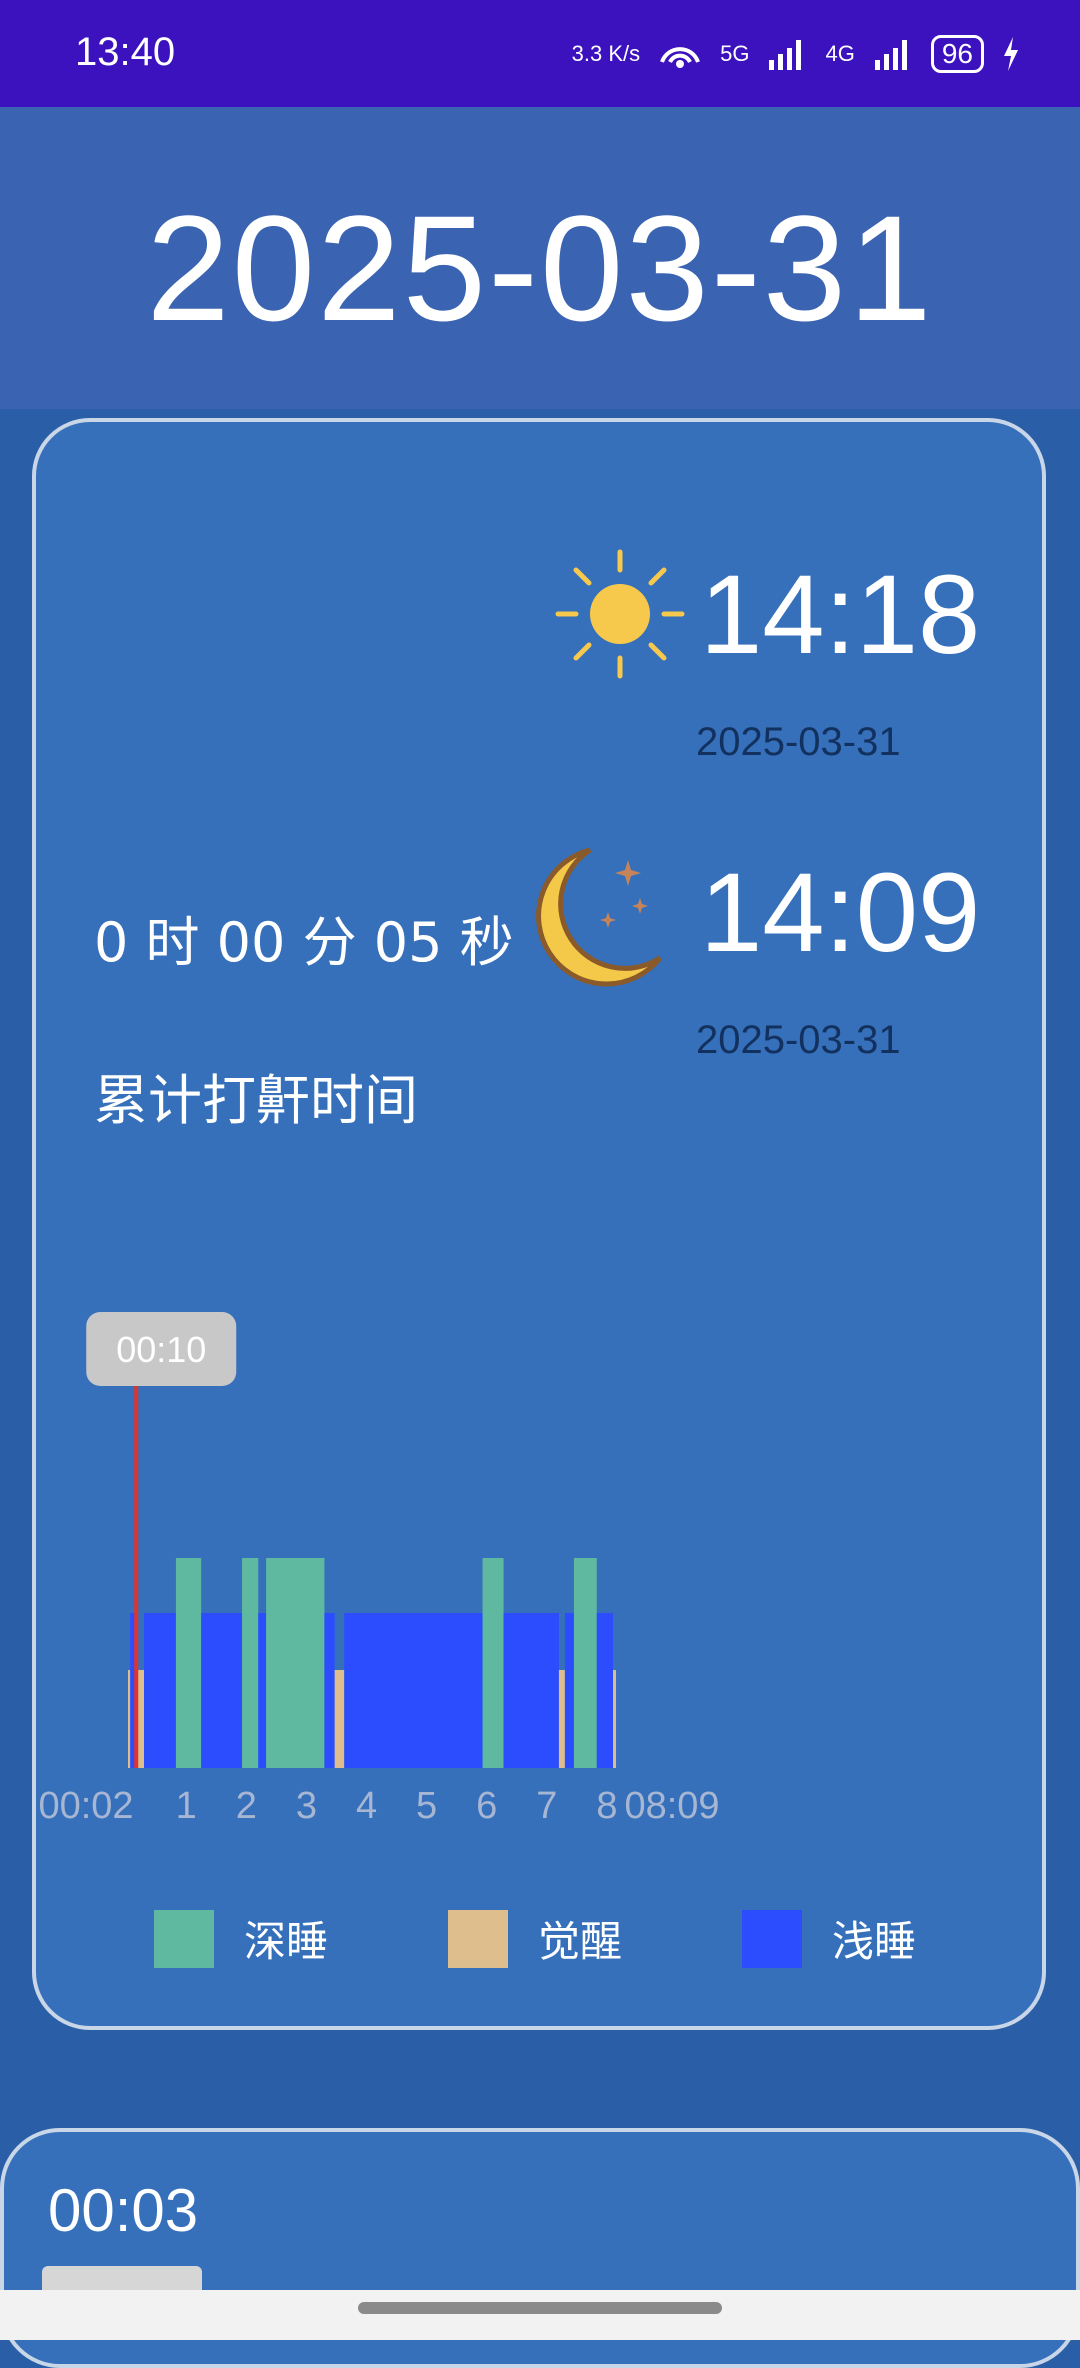 This screenshot has width=1080, height=2368. Describe the element at coordinates (306, 1806) in the screenshot. I see `x-tick-3: 3` at that location.